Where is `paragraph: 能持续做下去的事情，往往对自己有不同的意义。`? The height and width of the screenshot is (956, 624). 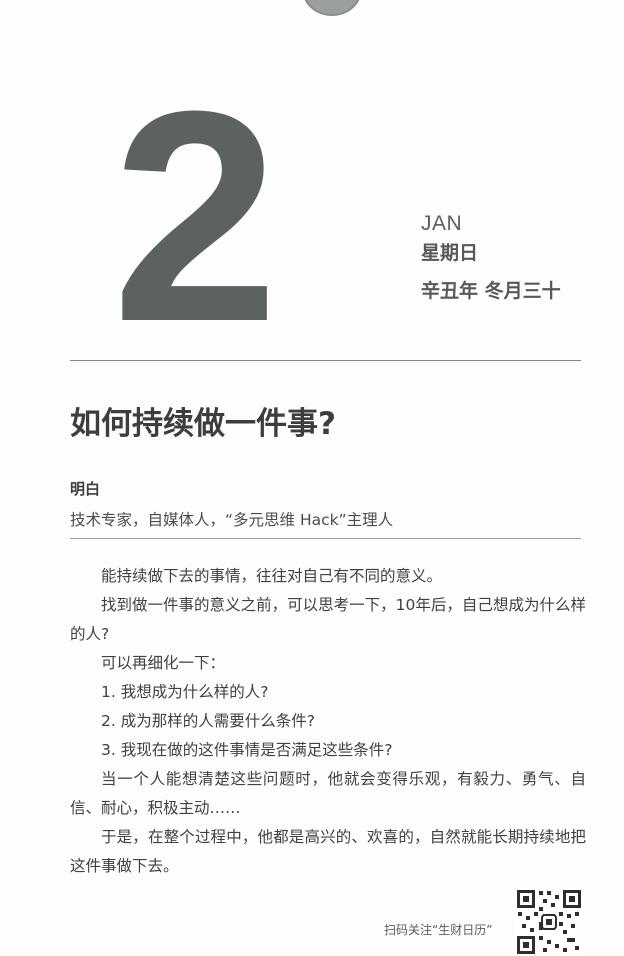 paragraph: 能持续做下去的事情，往往对自己有不同的意义。 is located at coordinates (272, 576).